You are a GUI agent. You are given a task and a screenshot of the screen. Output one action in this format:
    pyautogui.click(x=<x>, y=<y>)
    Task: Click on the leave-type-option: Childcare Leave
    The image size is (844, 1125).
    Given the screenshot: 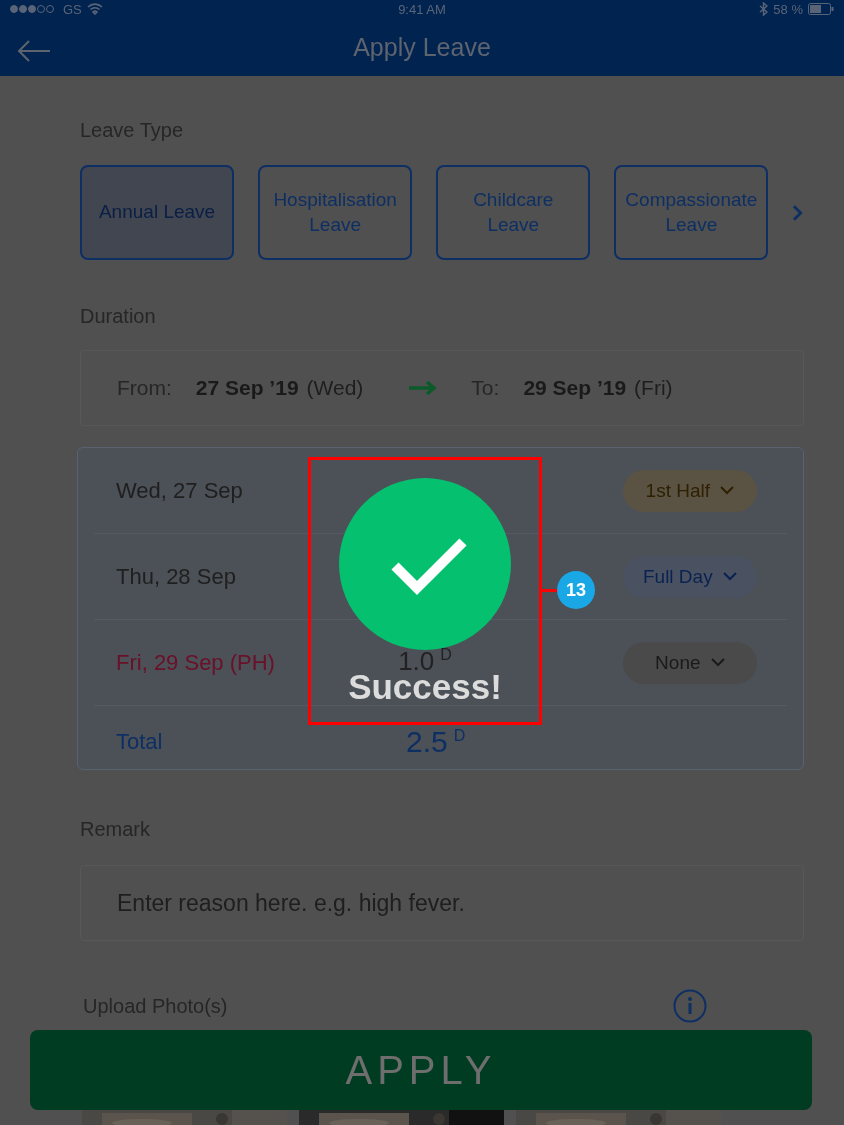 What is the action you would take?
    pyautogui.click(x=513, y=212)
    